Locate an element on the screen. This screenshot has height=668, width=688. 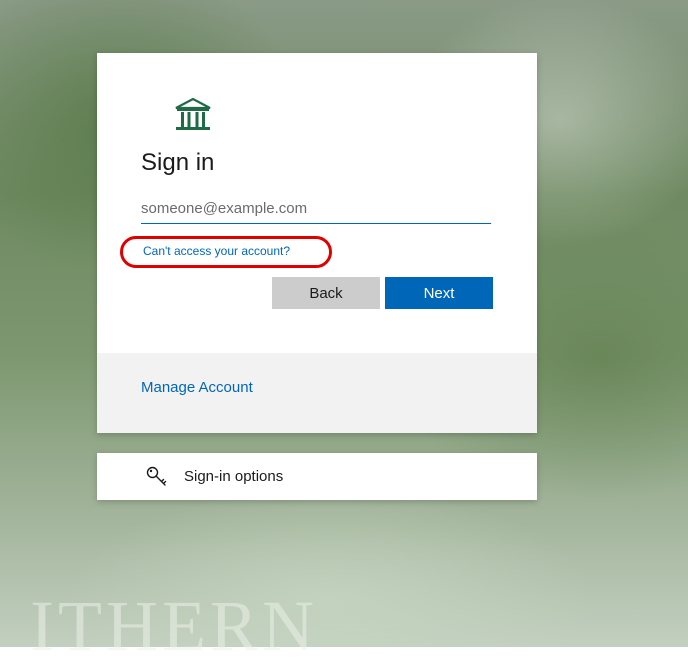
sign-in-options-label: Sign-in options is located at coordinates (234, 476).